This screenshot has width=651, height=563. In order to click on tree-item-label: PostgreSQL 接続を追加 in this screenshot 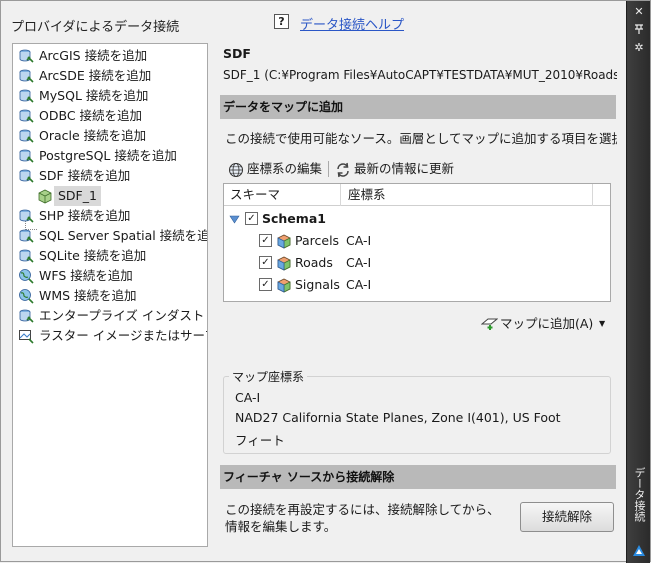, I will do `click(108, 155)`.